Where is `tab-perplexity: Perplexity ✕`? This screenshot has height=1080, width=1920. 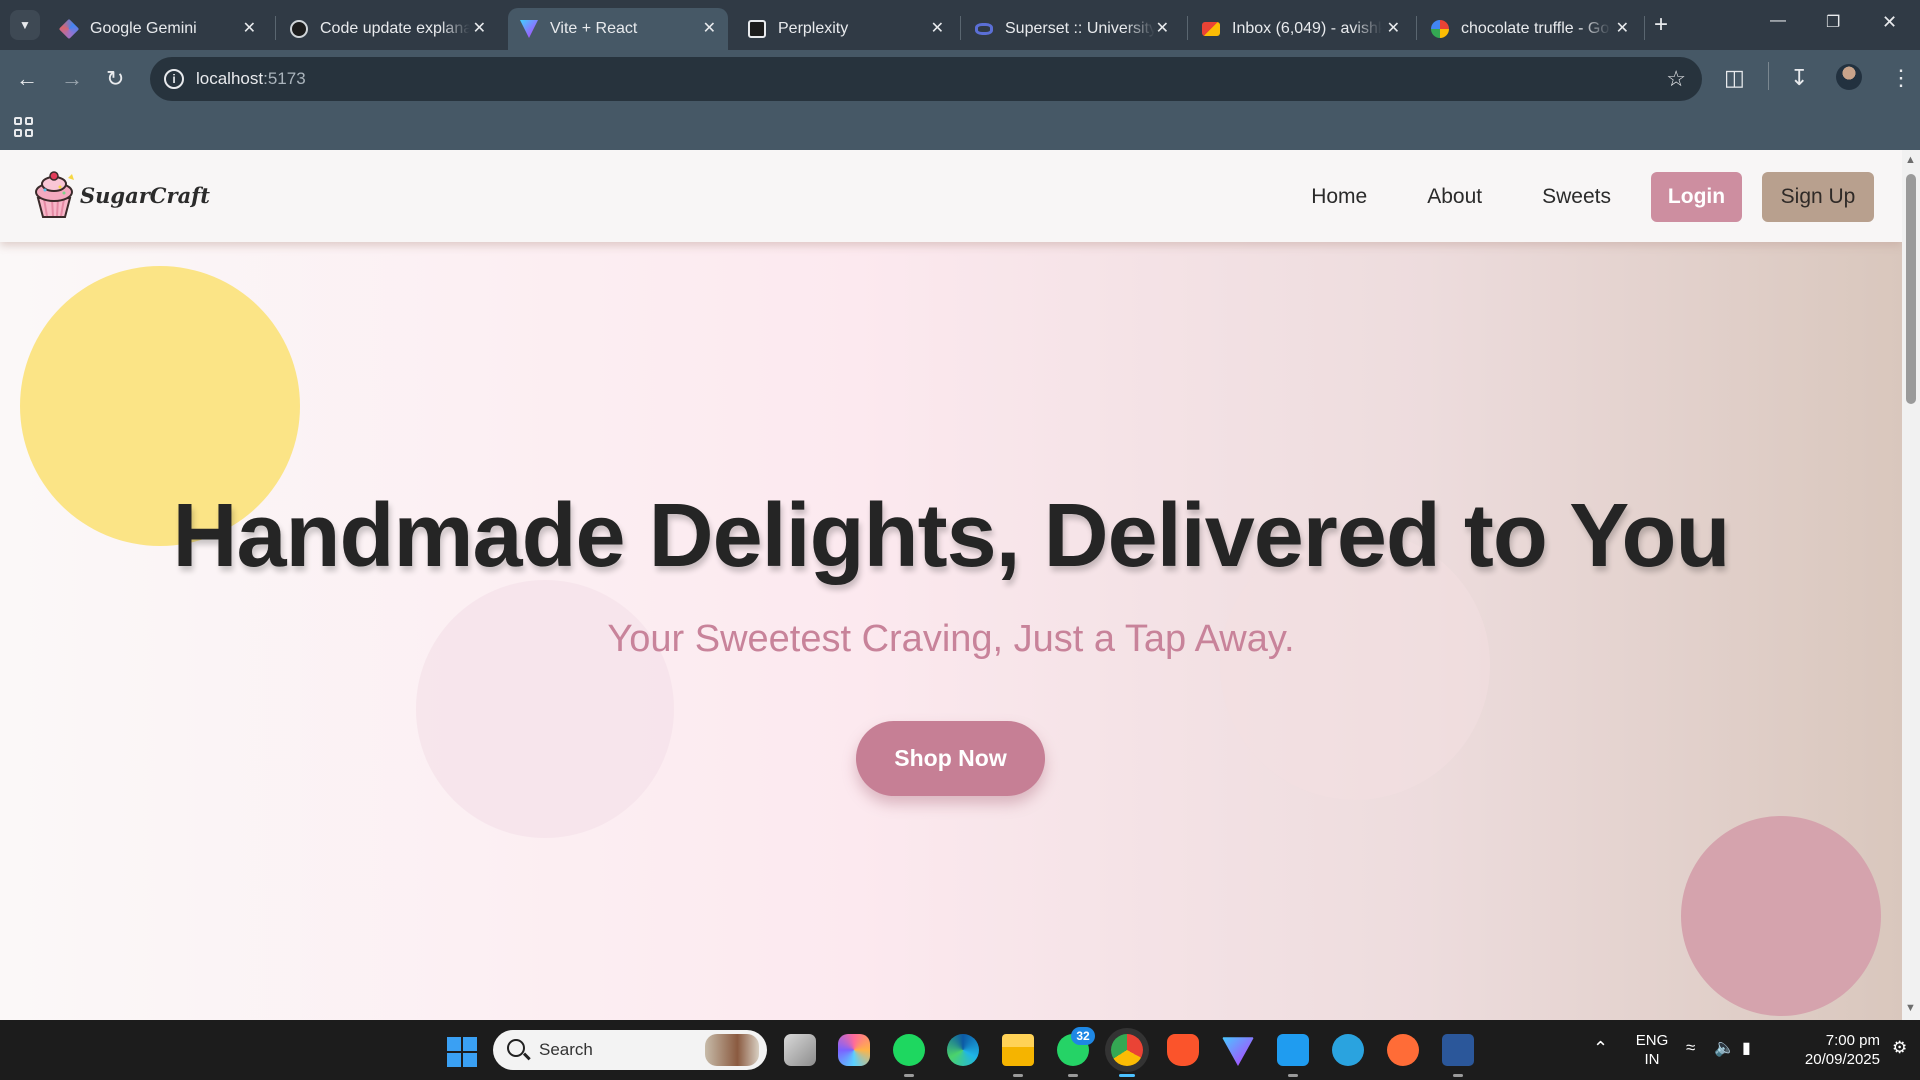
tab-perplexity: Perplexity ✕ is located at coordinates (846, 29).